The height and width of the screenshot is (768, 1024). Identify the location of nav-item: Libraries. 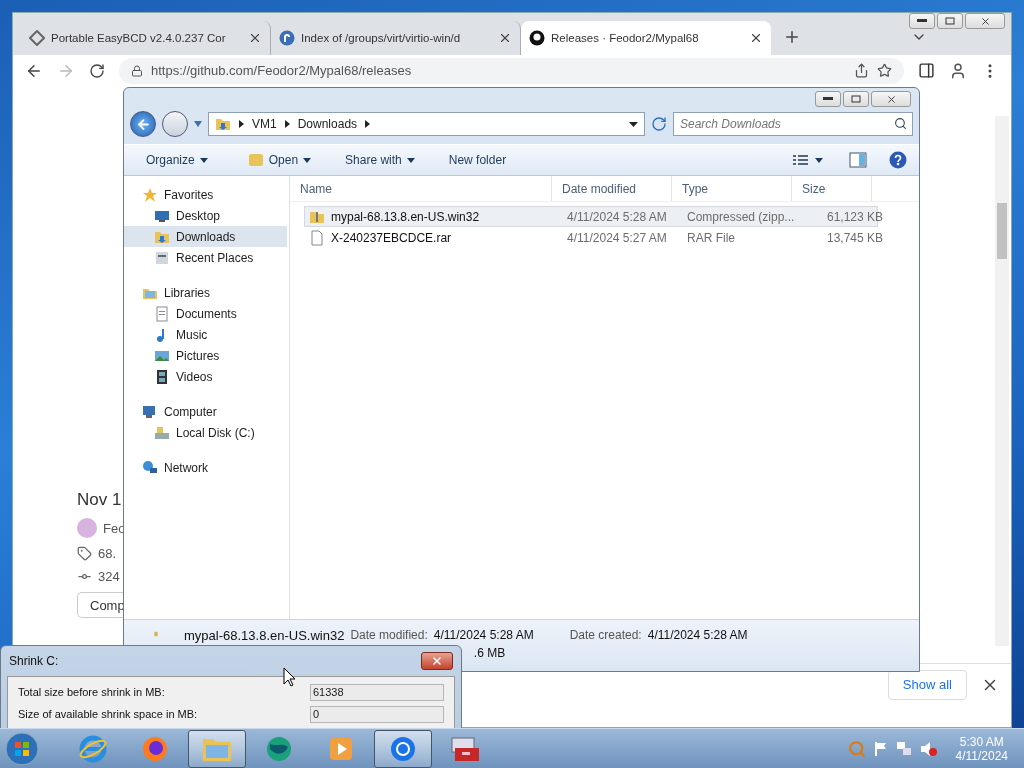
(205, 292).